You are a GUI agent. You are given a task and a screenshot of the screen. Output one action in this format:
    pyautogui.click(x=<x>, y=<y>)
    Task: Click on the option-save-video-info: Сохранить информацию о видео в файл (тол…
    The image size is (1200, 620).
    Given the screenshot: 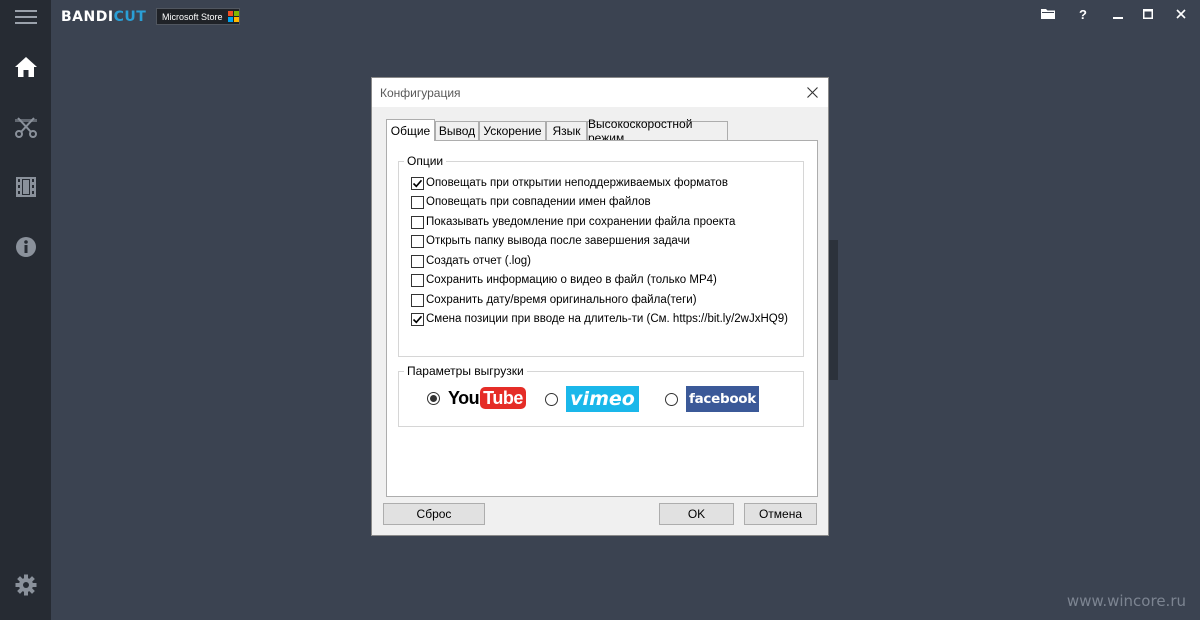 What is the action you would take?
    pyautogui.click(x=564, y=280)
    